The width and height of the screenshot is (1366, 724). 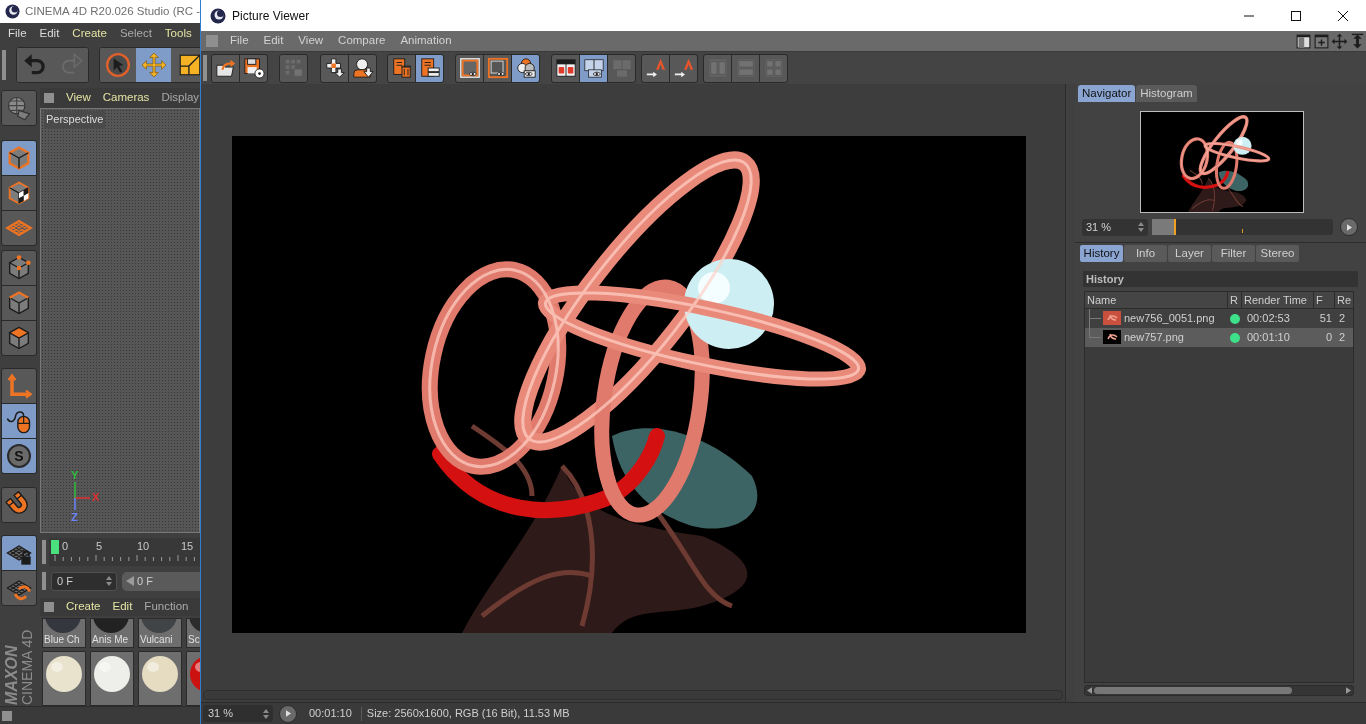 What do you see at coordinates (19, 158) in the screenshot?
I see `model-mode-button` at bounding box center [19, 158].